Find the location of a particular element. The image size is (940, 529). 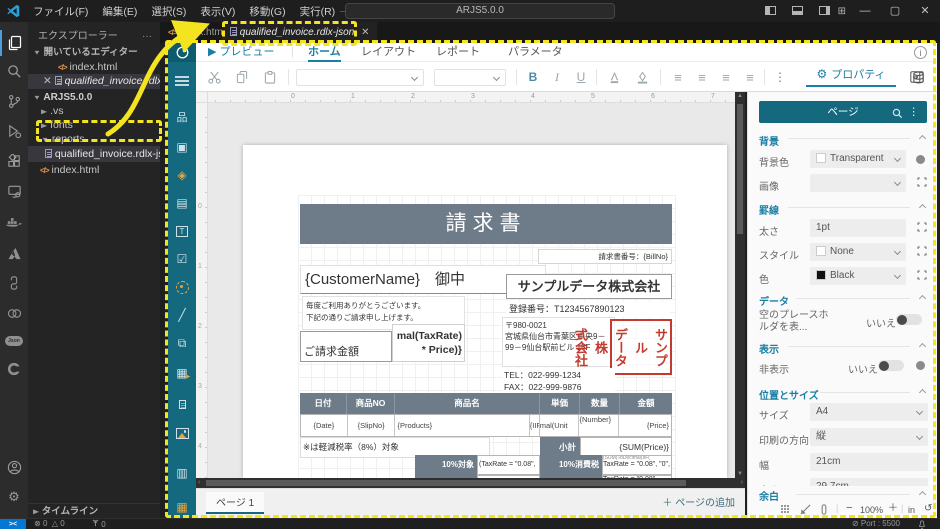

designer-logo-icon is located at coordinates (182, 52).